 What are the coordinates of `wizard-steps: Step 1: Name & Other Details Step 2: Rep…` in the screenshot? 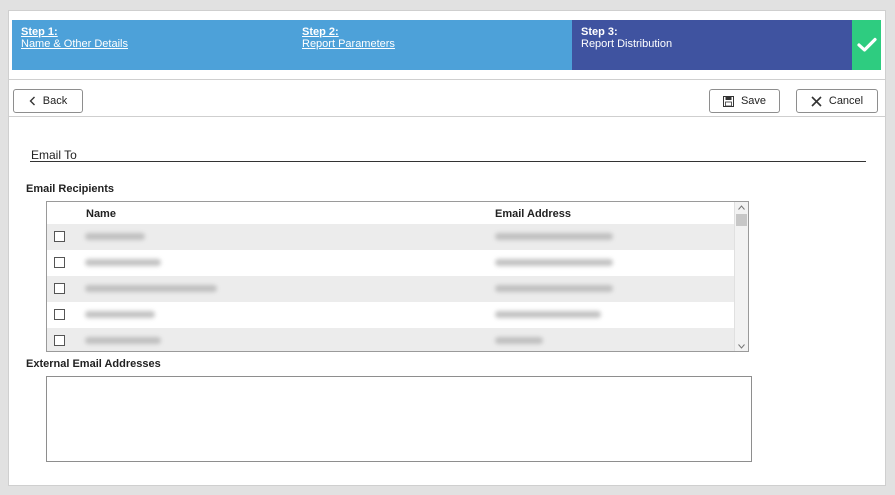 It's located at (446, 45).